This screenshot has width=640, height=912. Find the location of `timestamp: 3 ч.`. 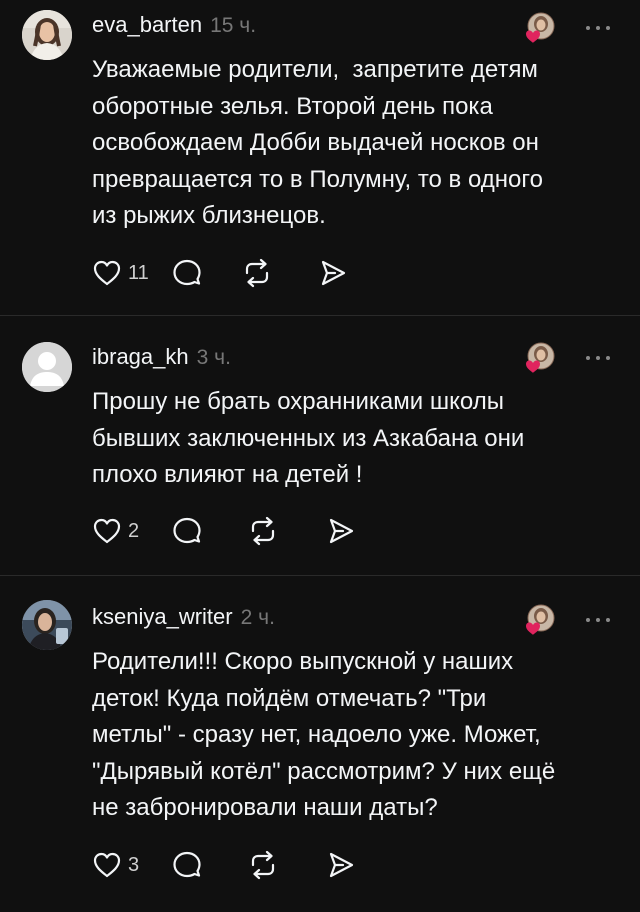

timestamp: 3 ч. is located at coordinates (213, 357).